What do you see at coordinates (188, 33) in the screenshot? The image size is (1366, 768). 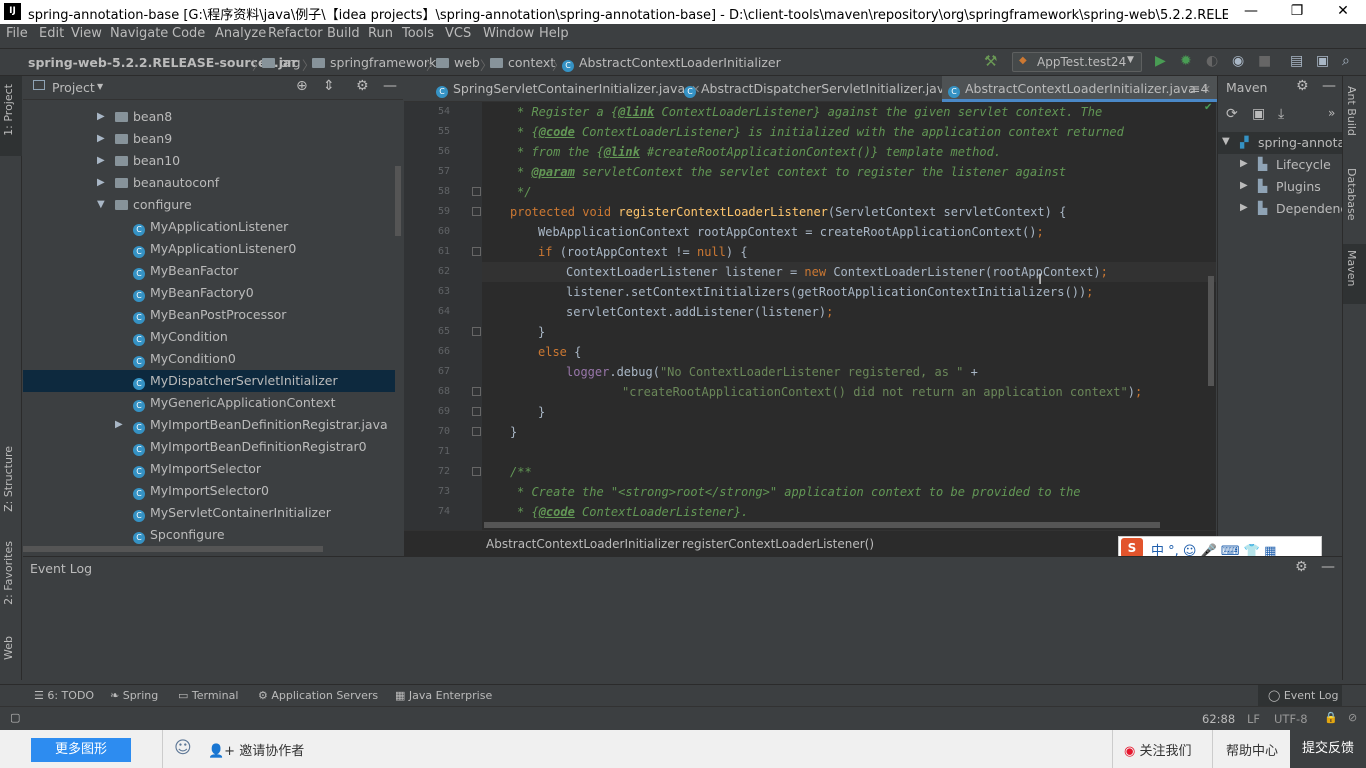 I see `menu-code: Code` at bounding box center [188, 33].